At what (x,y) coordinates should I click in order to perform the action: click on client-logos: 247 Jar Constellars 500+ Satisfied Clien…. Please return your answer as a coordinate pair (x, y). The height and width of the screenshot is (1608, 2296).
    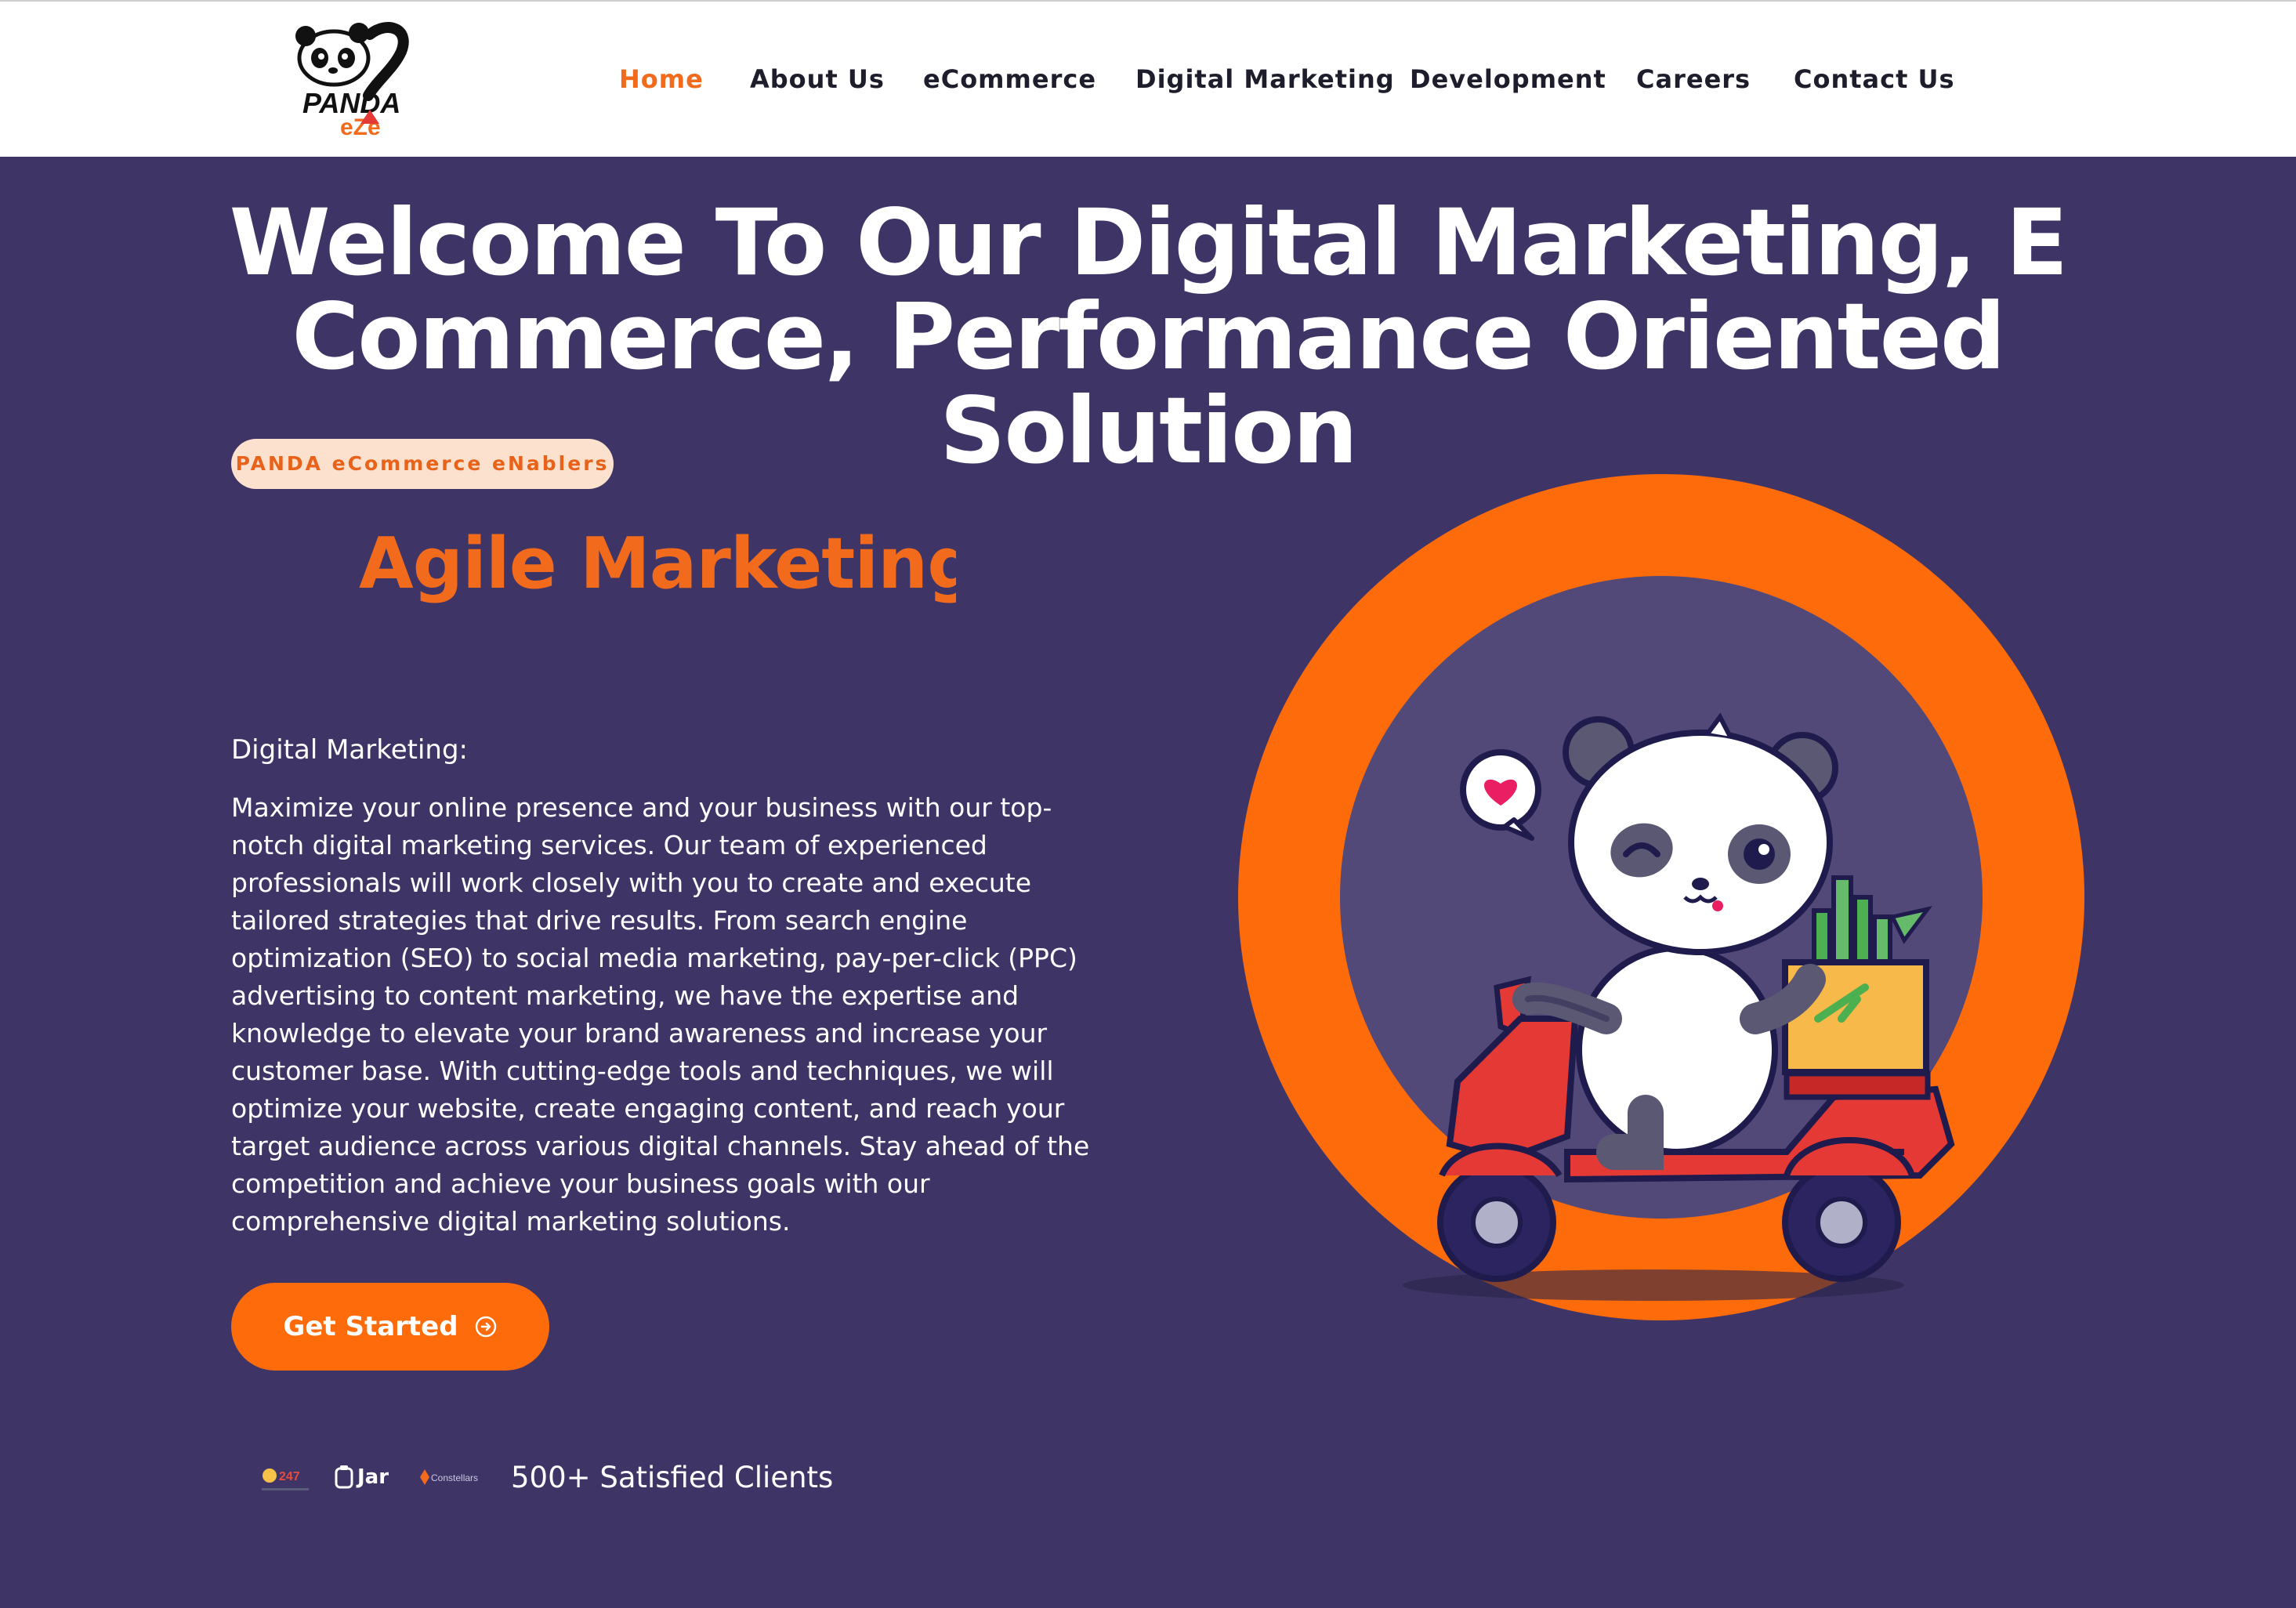
    Looking at the image, I should click on (650, 1477).